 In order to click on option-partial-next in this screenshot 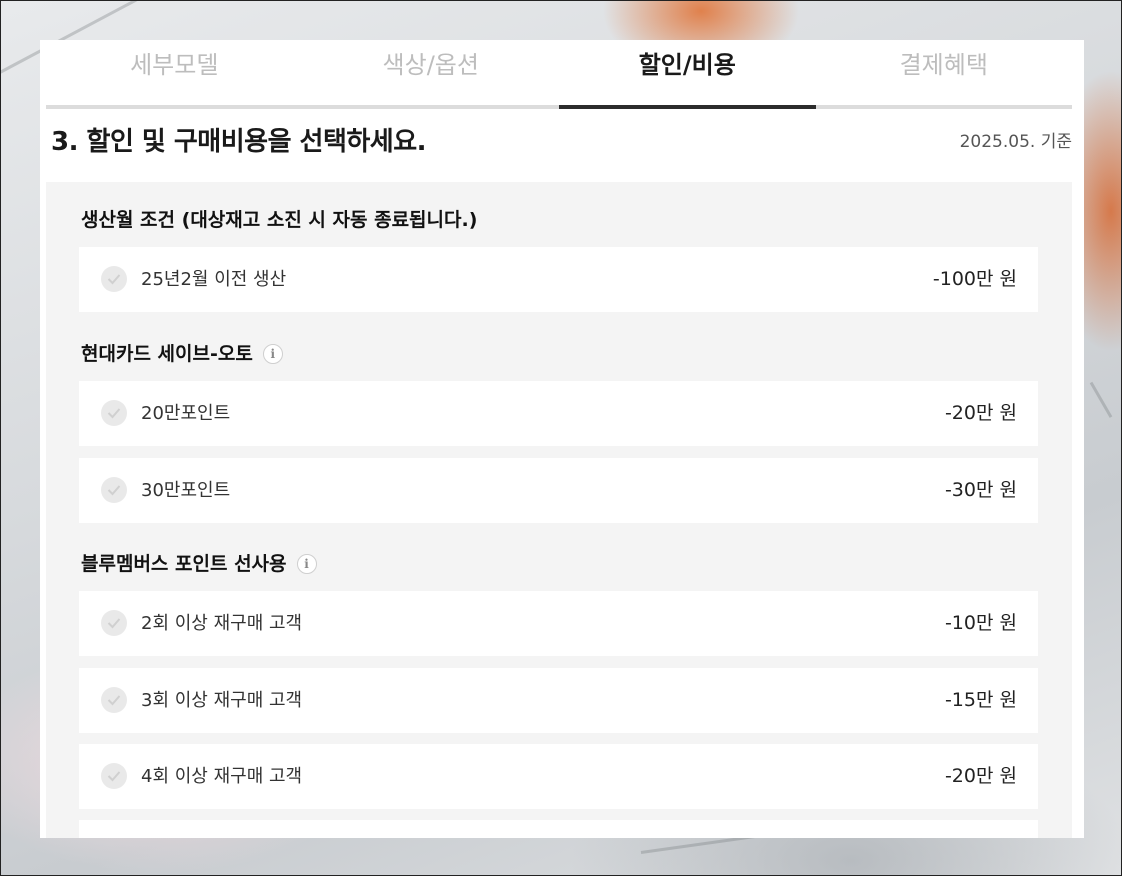, I will do `click(558, 829)`.